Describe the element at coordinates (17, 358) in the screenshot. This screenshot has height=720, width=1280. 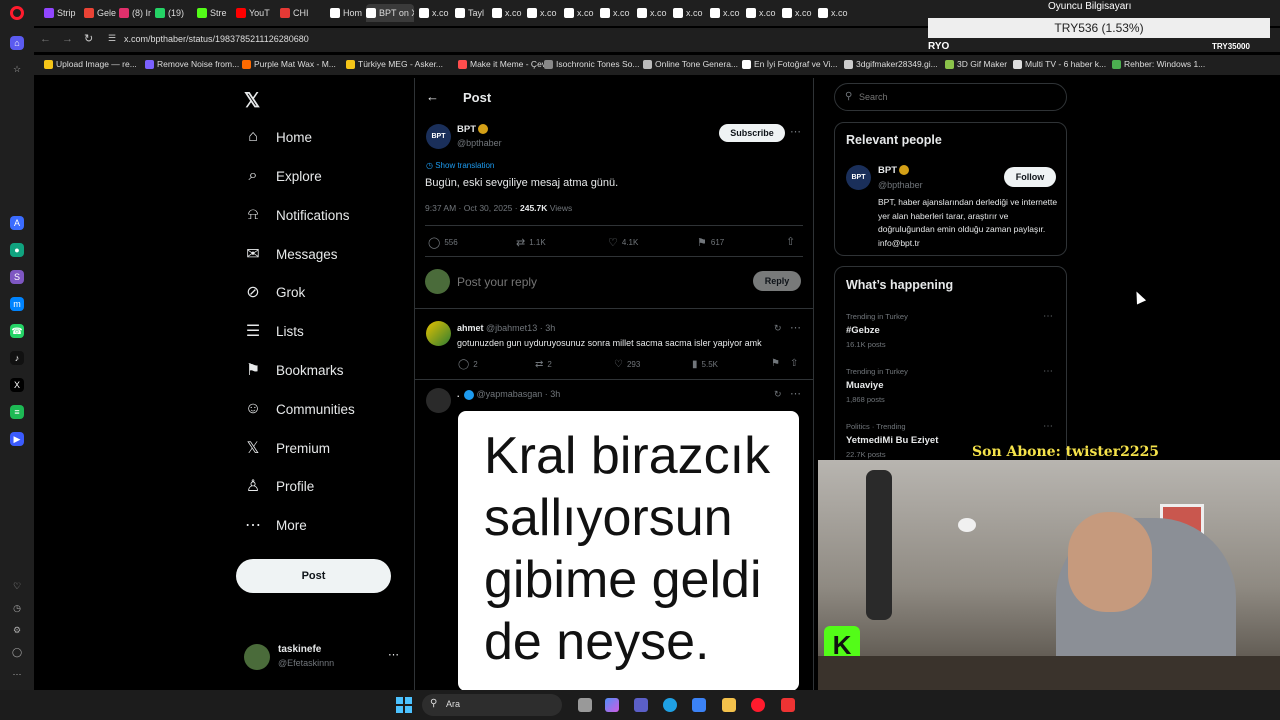
I see `tiktok-icon: ♪` at that location.